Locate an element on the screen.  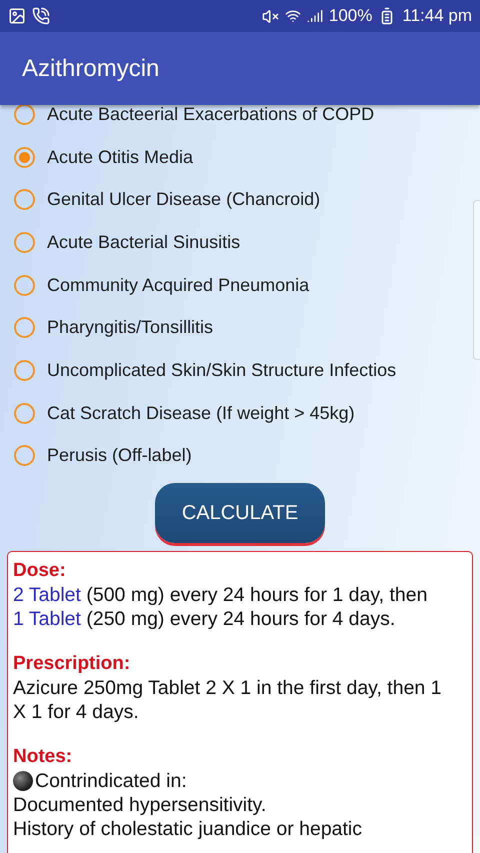
section-heading: Dose: is located at coordinates (40, 571).